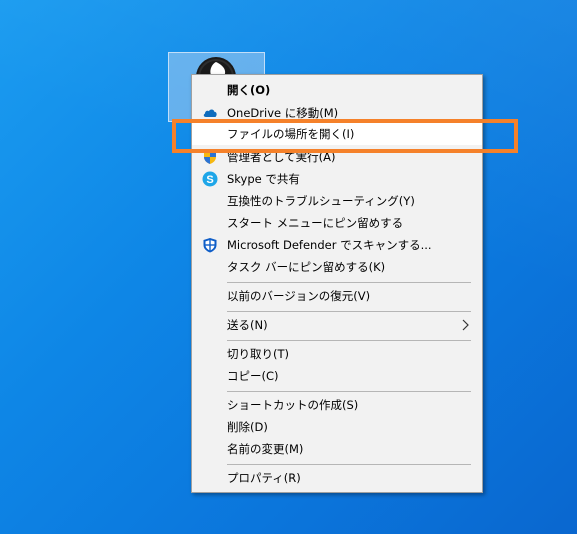  Describe the element at coordinates (337, 354) in the screenshot. I see `menu-item-cut: 切り取り(T)` at that location.